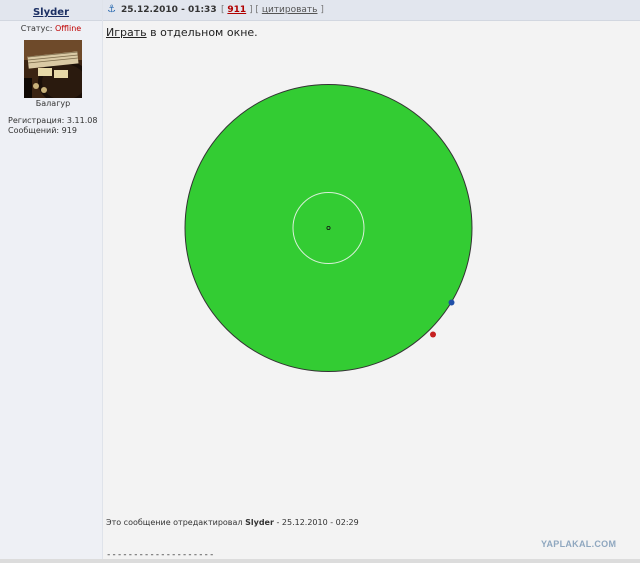 Image resolution: width=640 pixels, height=563 pixels. I want to click on status-label: Статус:, so click(36, 28).